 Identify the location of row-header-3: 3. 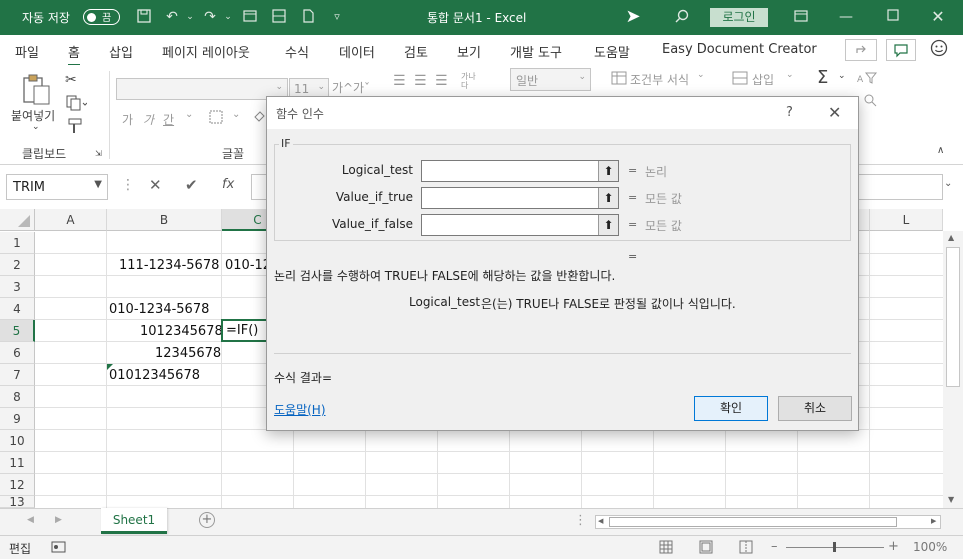
(17, 287).